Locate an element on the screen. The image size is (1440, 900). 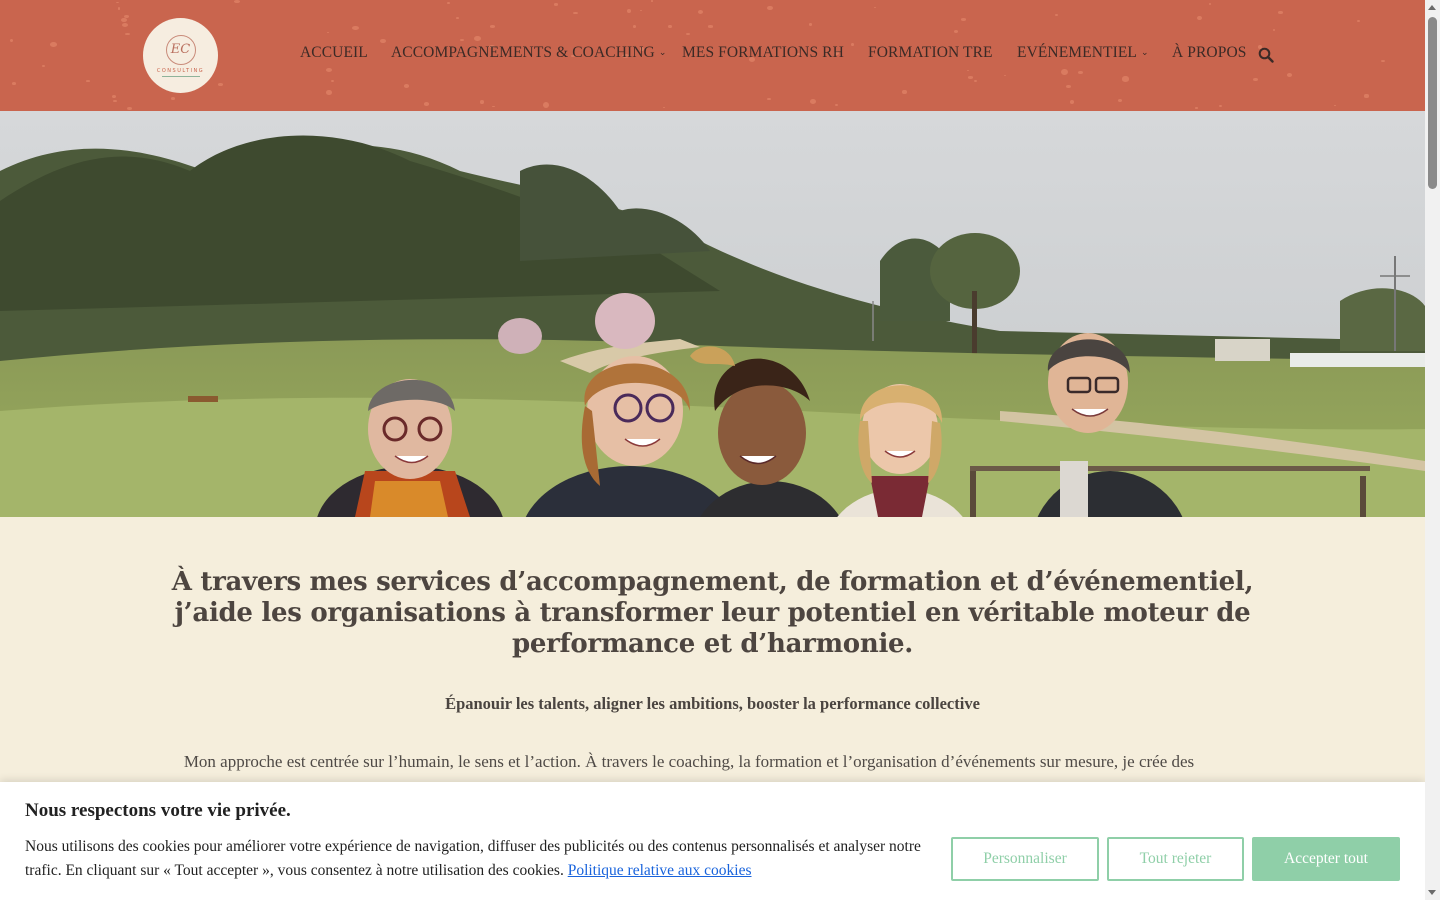
nav-label: MES FORMATIONS RH is located at coordinates (763, 52).